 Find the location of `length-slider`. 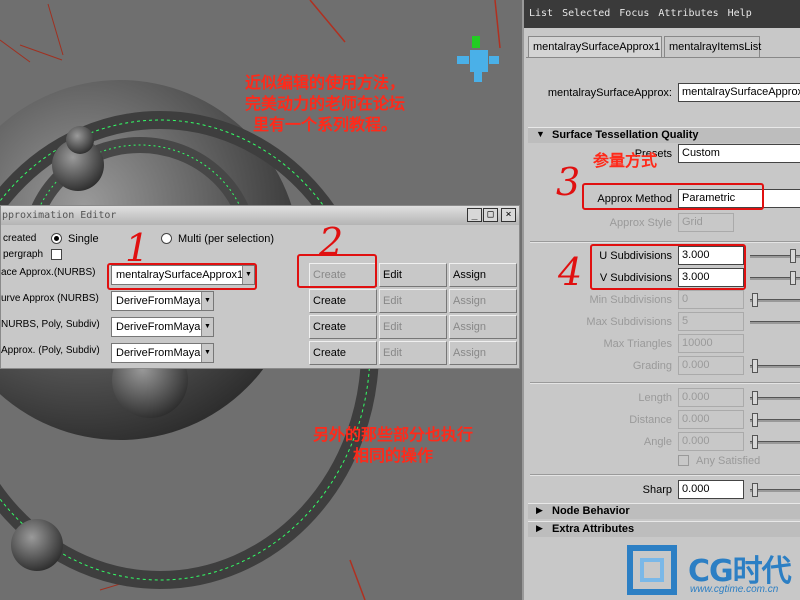

length-slider is located at coordinates (775, 398).